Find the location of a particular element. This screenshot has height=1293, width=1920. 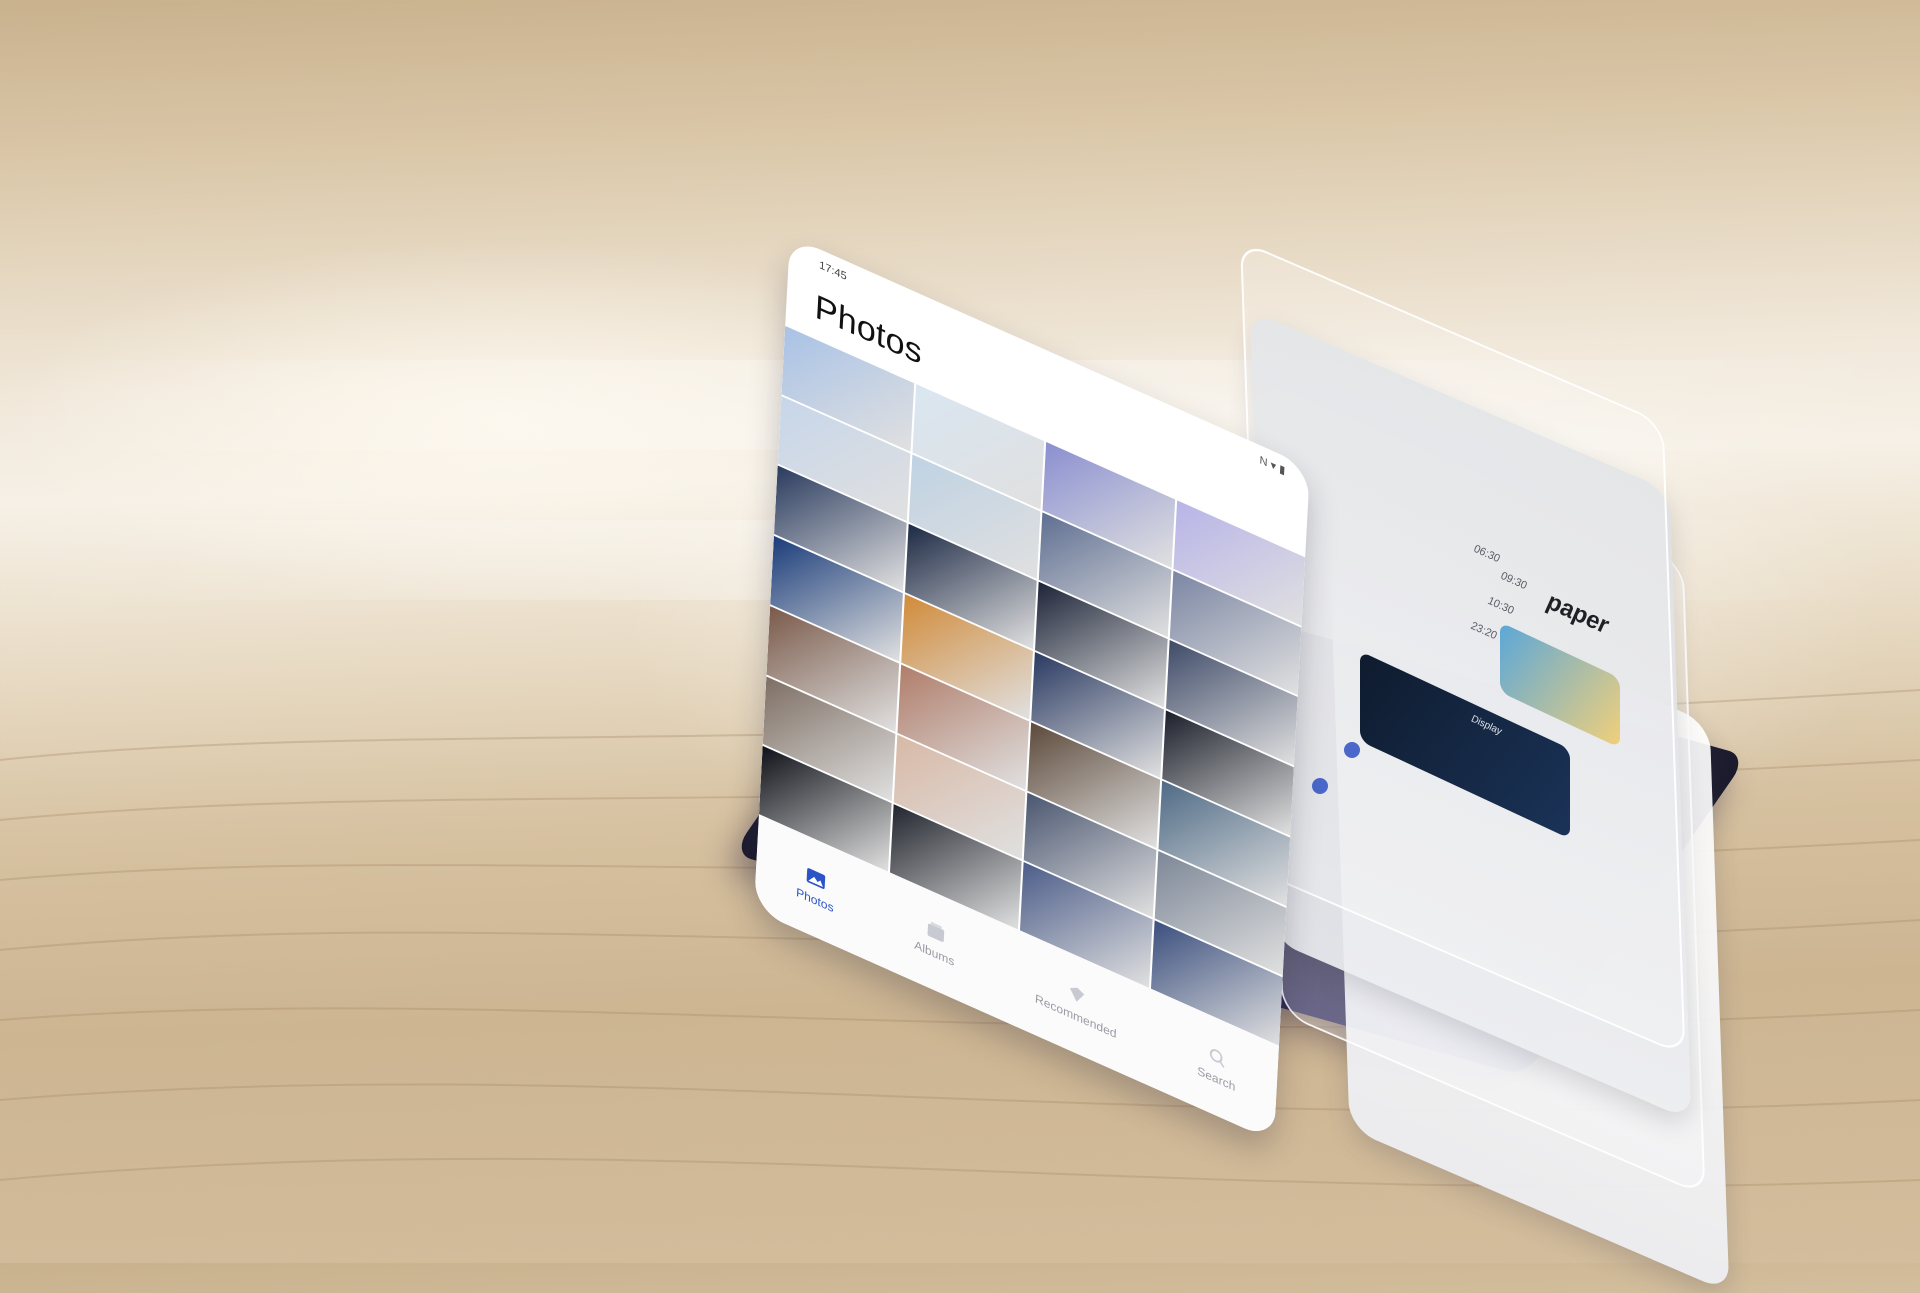

nav-search: Search is located at coordinates (1217, 1067).